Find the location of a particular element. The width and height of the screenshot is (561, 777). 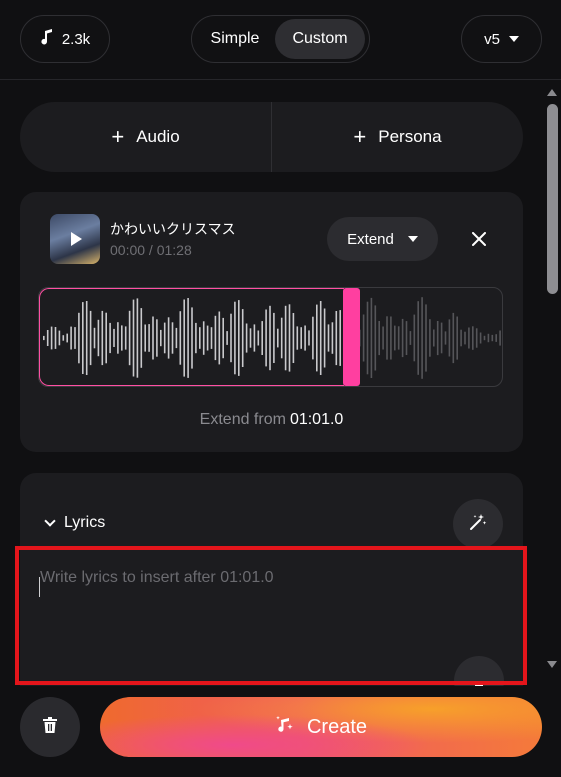

close-icon is located at coordinates (479, 239).